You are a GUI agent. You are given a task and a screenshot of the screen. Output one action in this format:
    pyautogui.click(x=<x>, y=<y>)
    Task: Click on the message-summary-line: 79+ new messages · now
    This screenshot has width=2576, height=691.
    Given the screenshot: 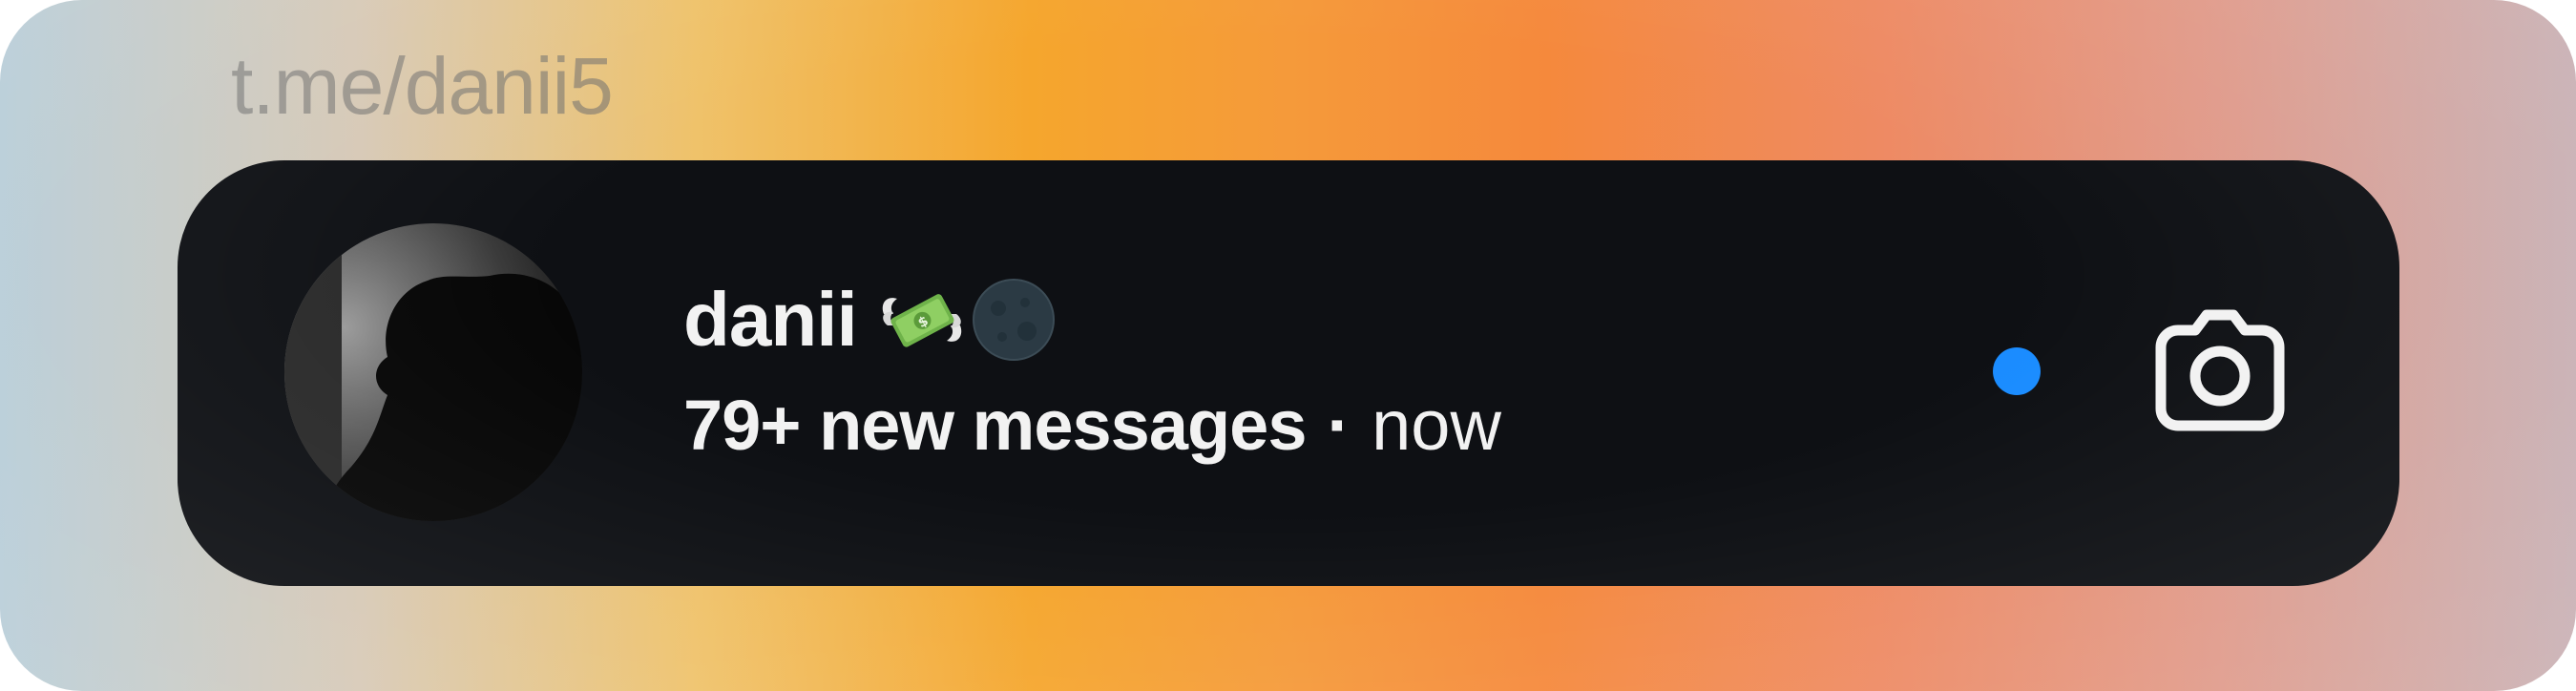 What is the action you would take?
    pyautogui.click(x=1092, y=424)
    